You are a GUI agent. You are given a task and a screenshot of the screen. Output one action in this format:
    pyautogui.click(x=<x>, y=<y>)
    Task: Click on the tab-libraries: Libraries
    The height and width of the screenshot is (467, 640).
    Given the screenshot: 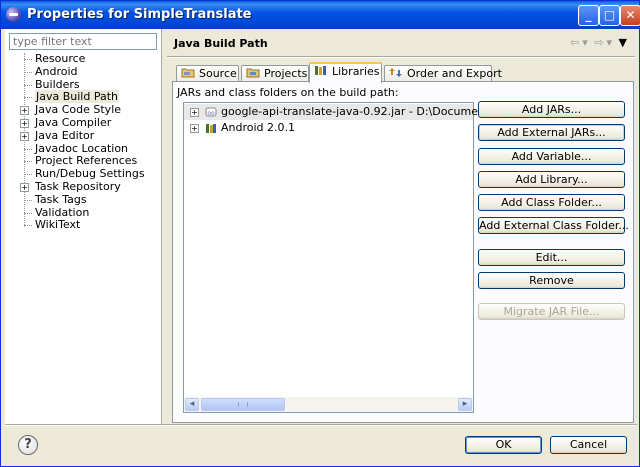 What is the action you would take?
    pyautogui.click(x=345, y=72)
    